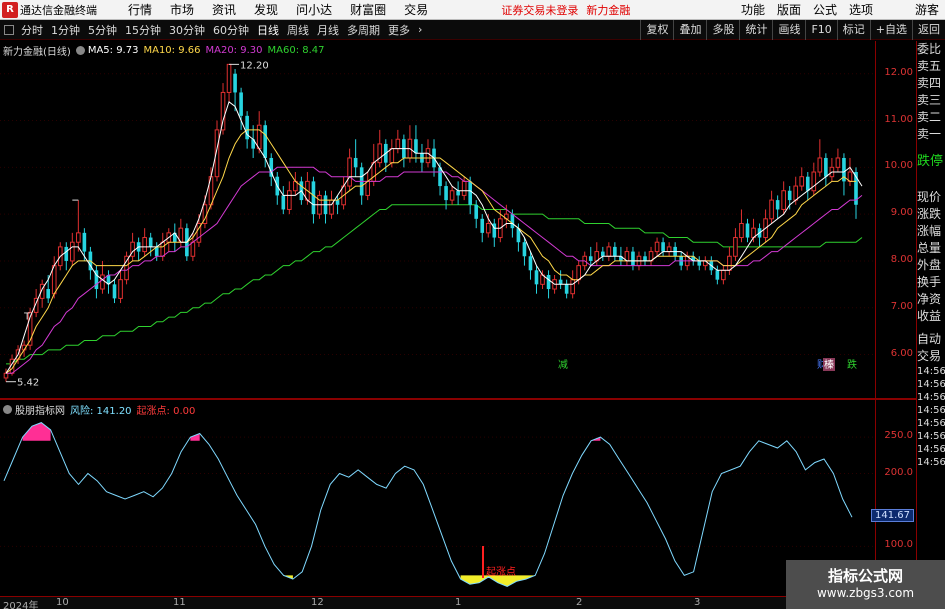 This screenshot has height=609, width=945. I want to click on menu-discover: 发现, so click(266, 9).